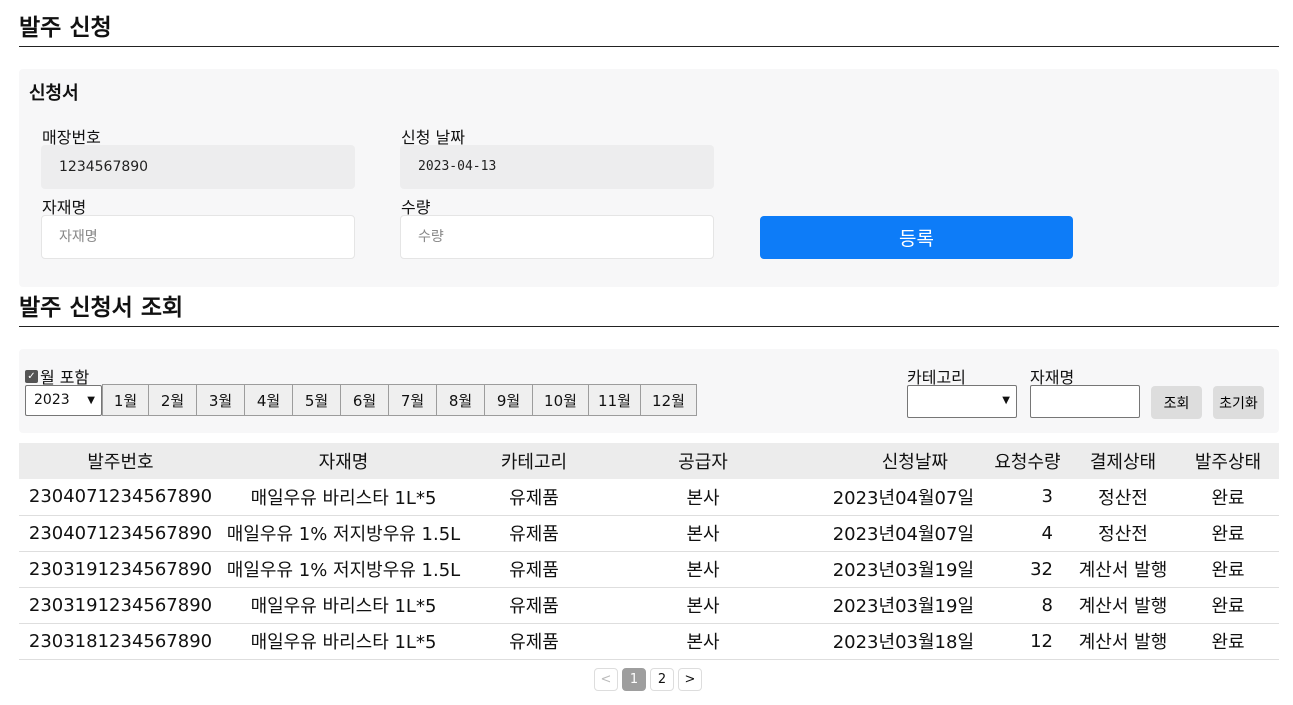  I want to click on month-button-6: 6월, so click(364, 400).